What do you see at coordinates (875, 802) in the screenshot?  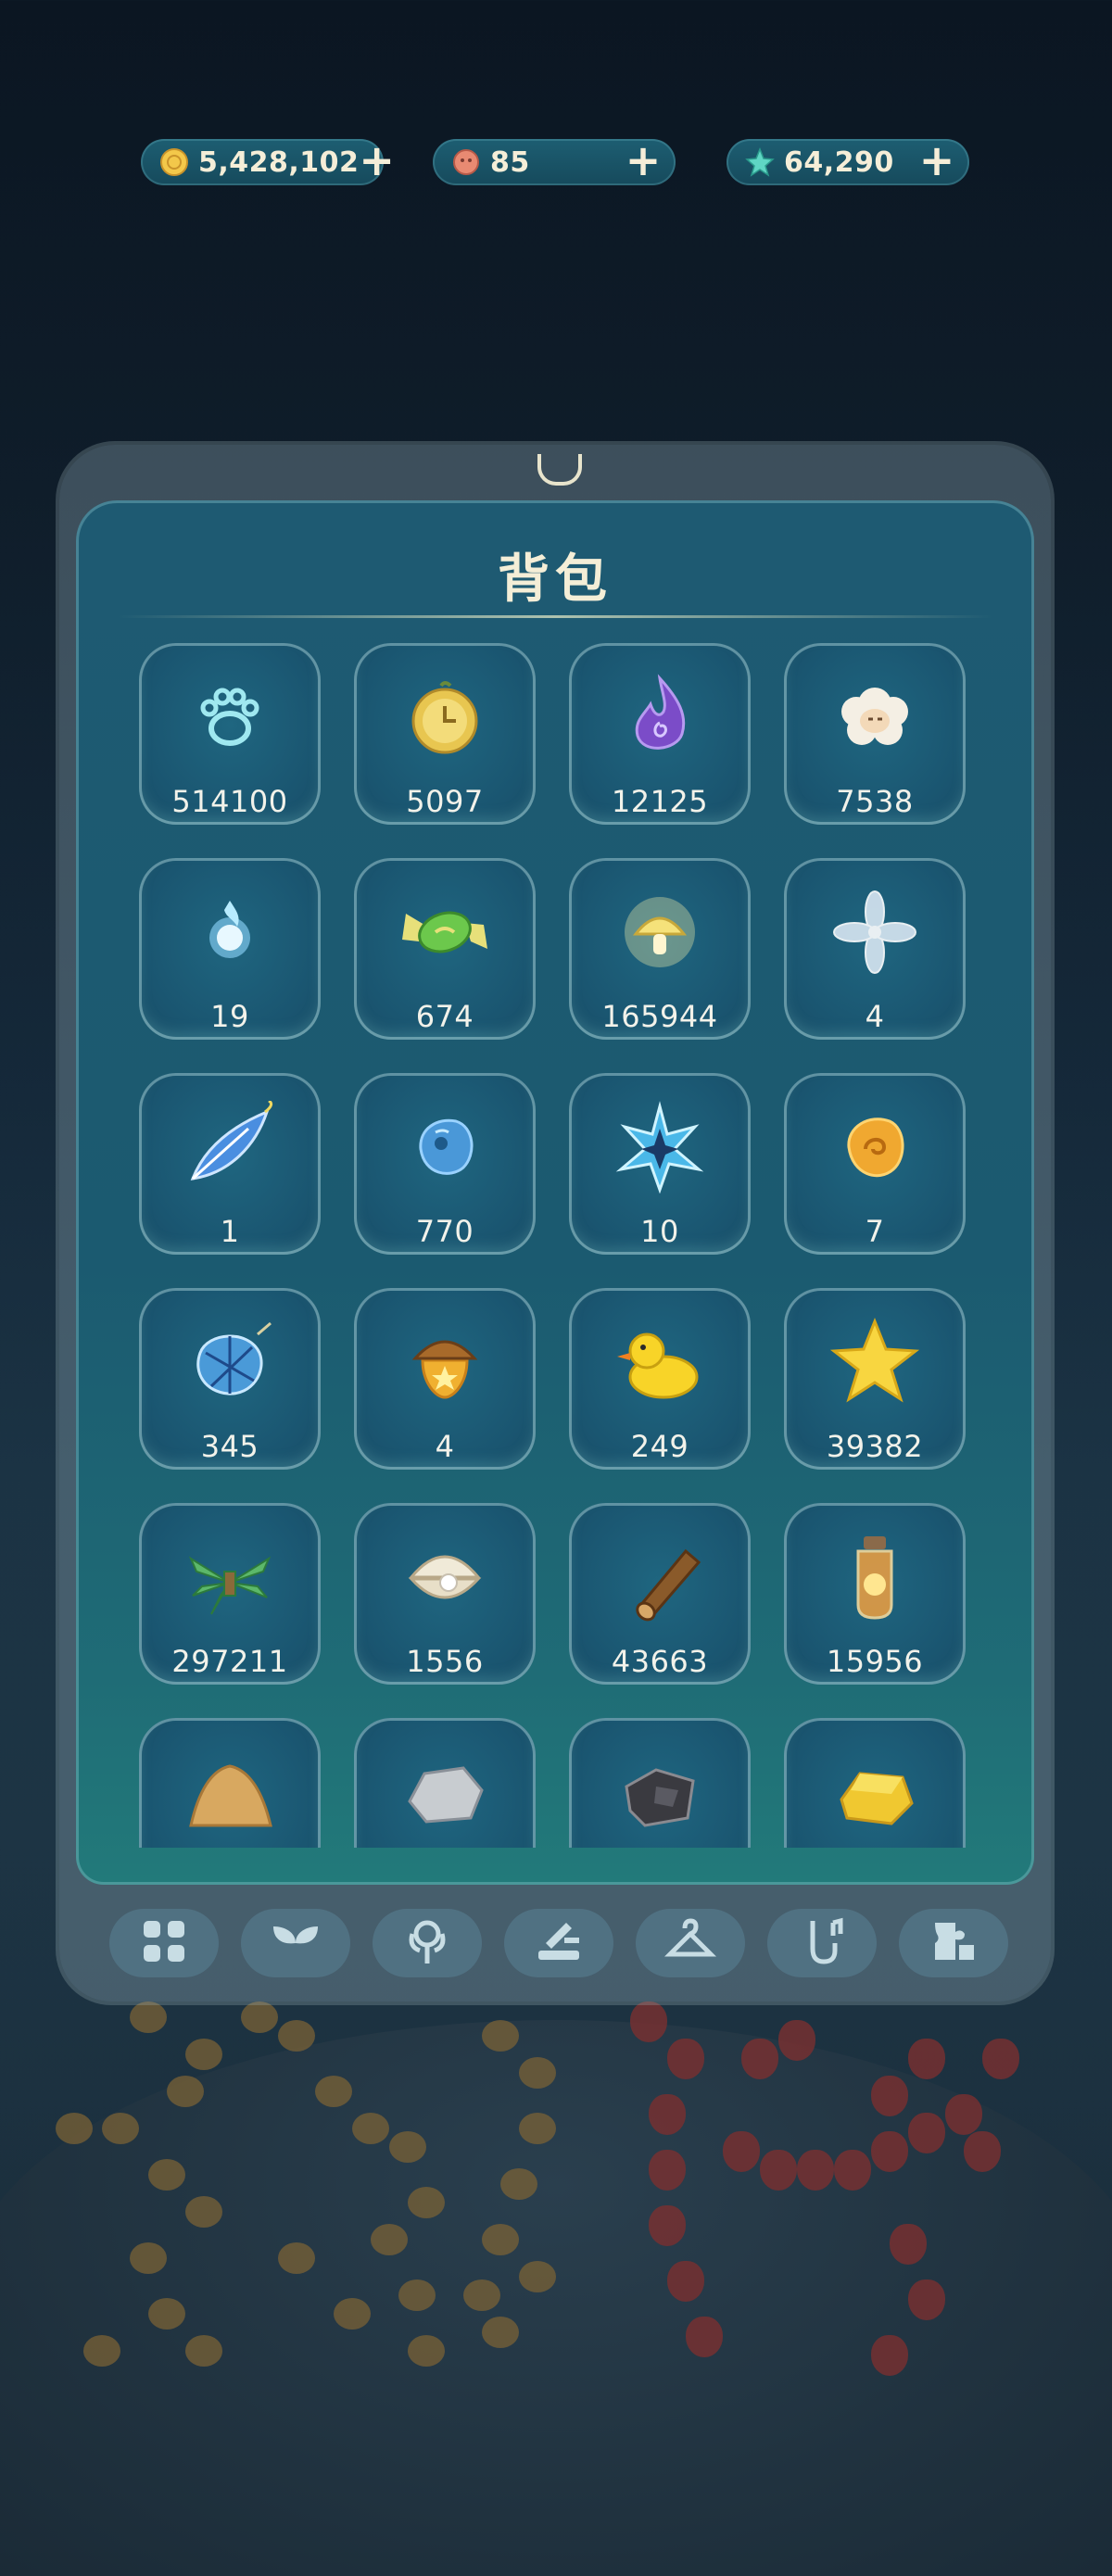 I see `item-count: 7538` at bounding box center [875, 802].